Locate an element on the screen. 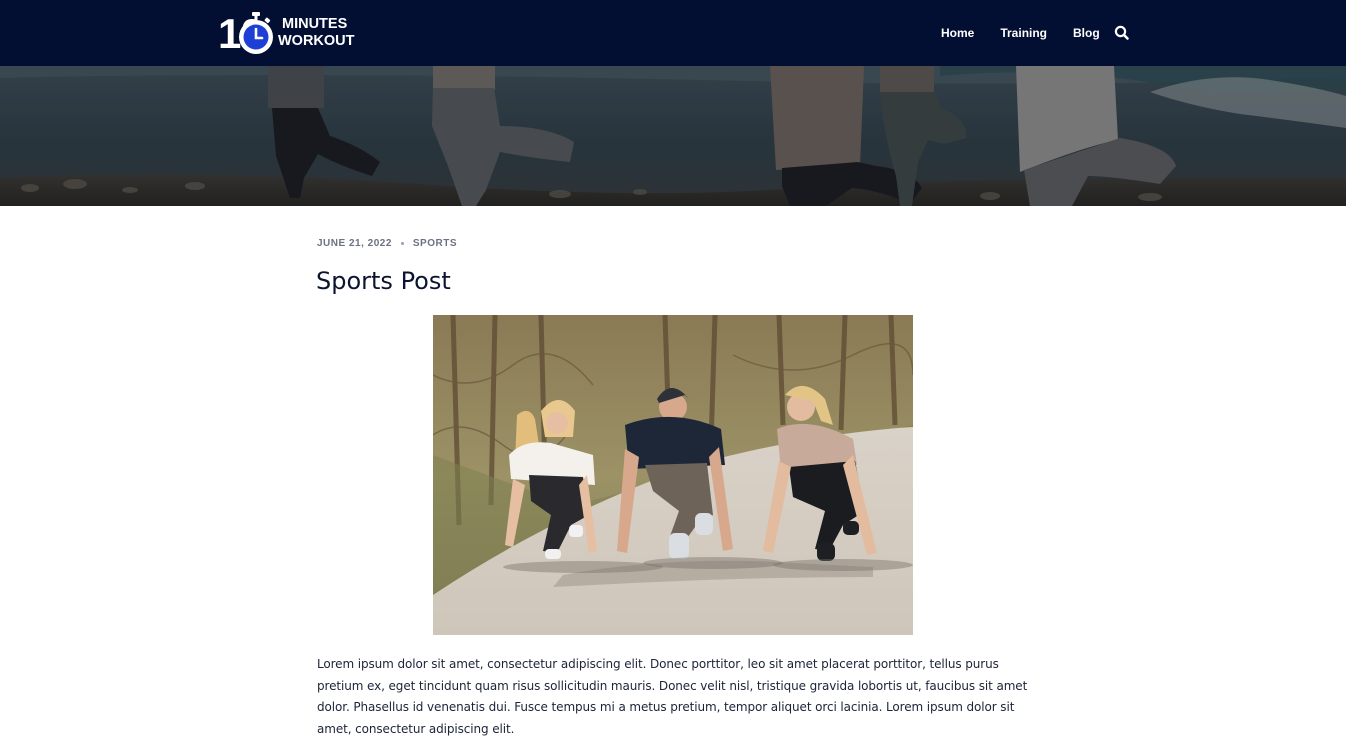 The width and height of the screenshot is (1346, 752). meta-separator is located at coordinates (402, 243).